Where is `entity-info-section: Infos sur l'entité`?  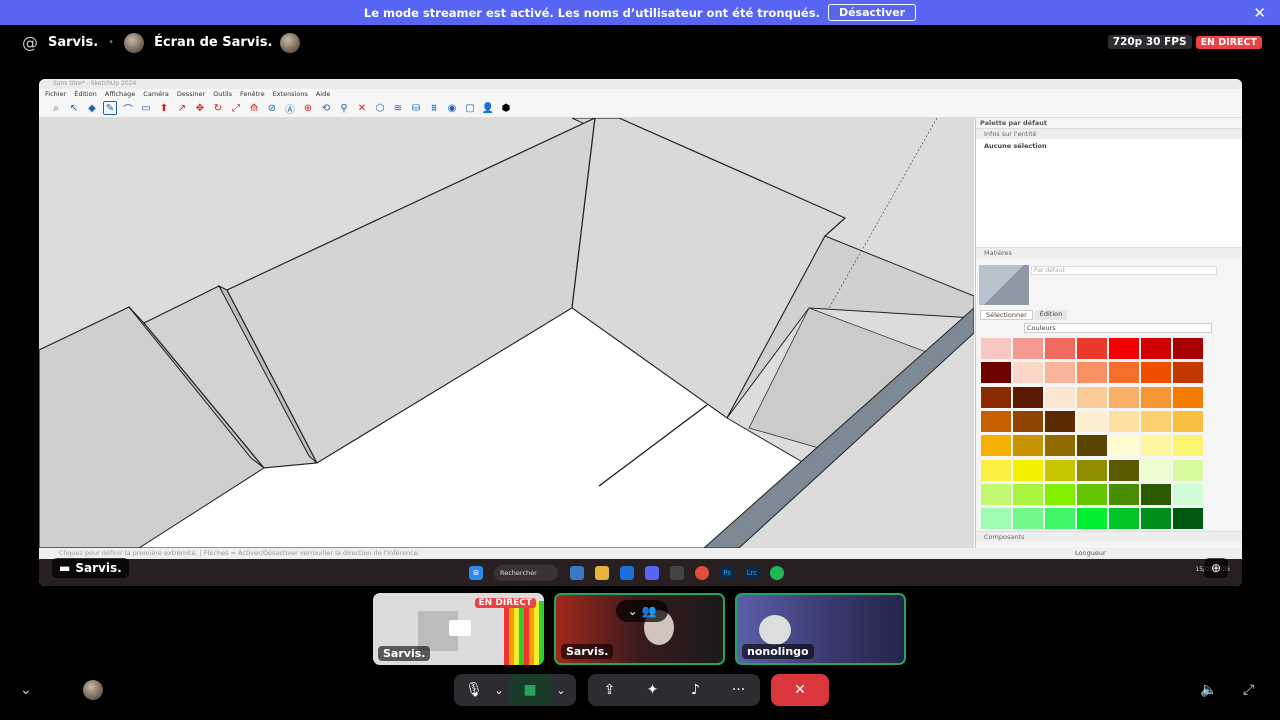
entity-info-section: Infos sur l'entité is located at coordinates (1109, 133).